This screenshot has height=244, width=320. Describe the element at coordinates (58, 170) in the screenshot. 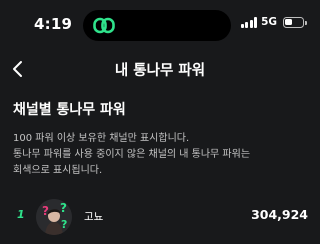

I see `description-line: 회색으로 표시됩니다.` at that location.